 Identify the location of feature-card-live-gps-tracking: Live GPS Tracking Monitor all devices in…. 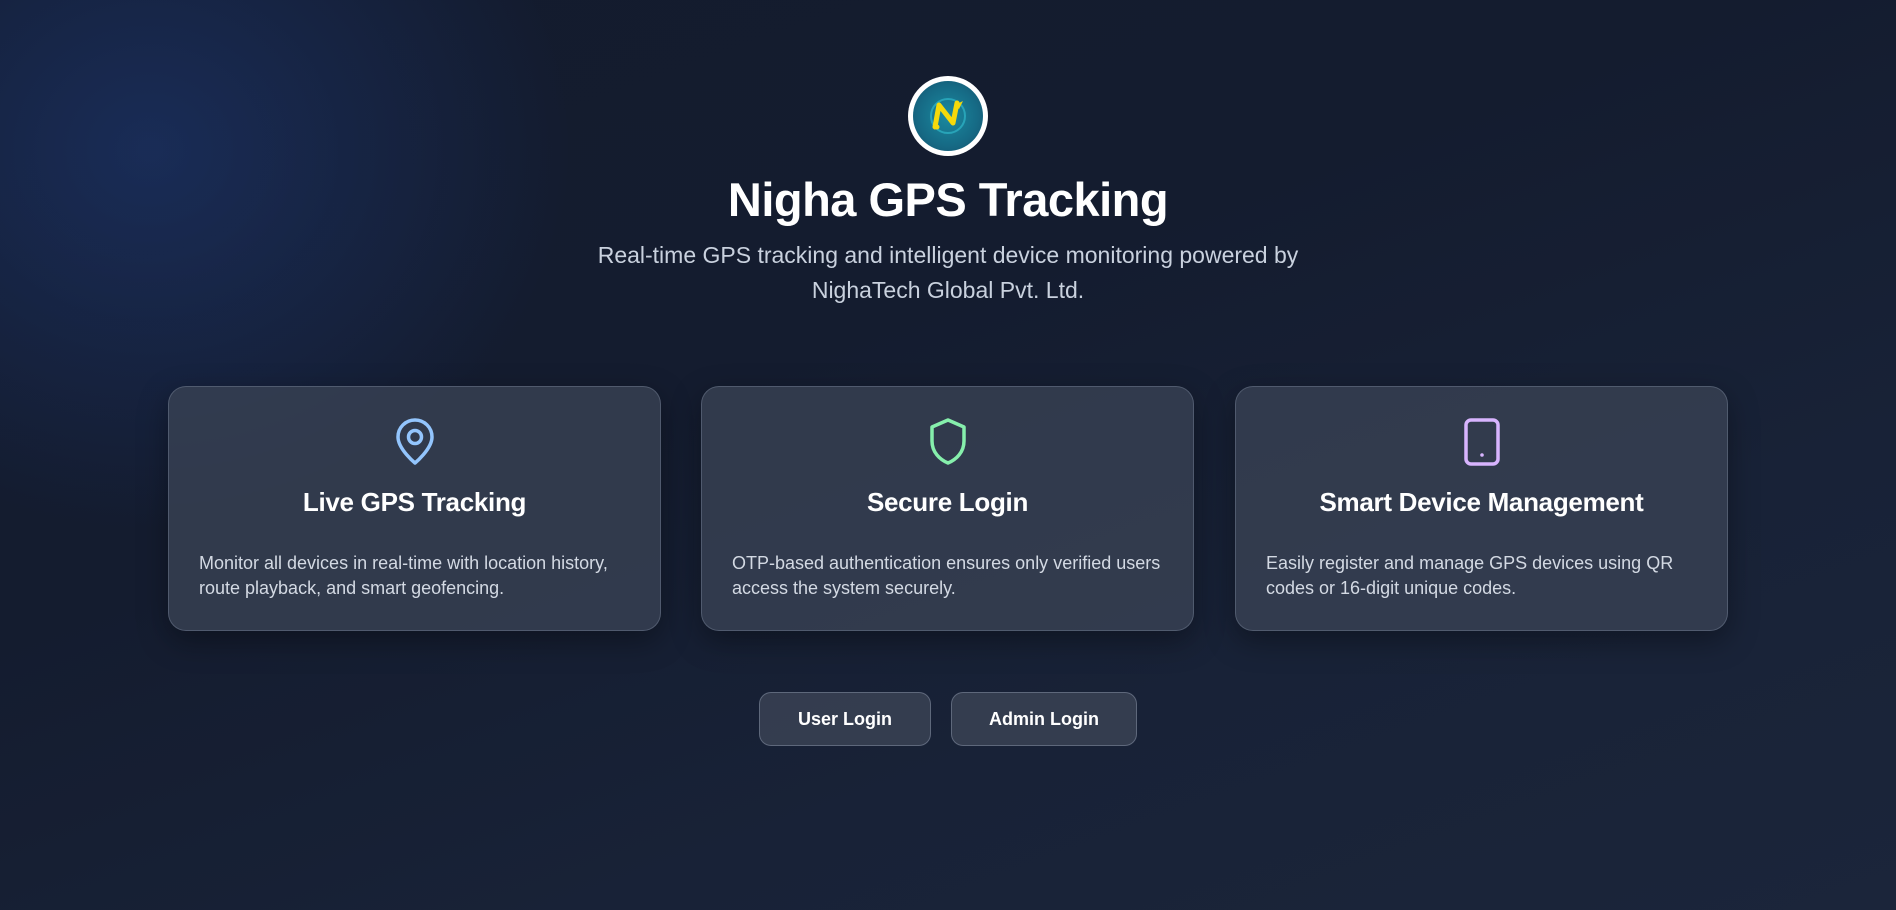
(414, 508).